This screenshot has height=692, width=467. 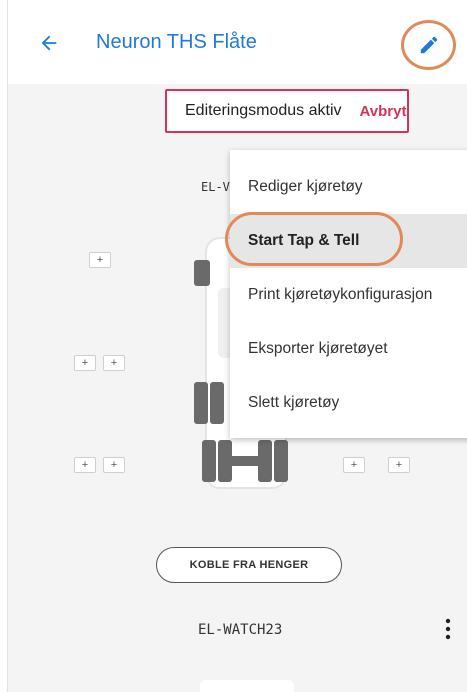 I want to click on pencil-icon, so click(x=429, y=45).